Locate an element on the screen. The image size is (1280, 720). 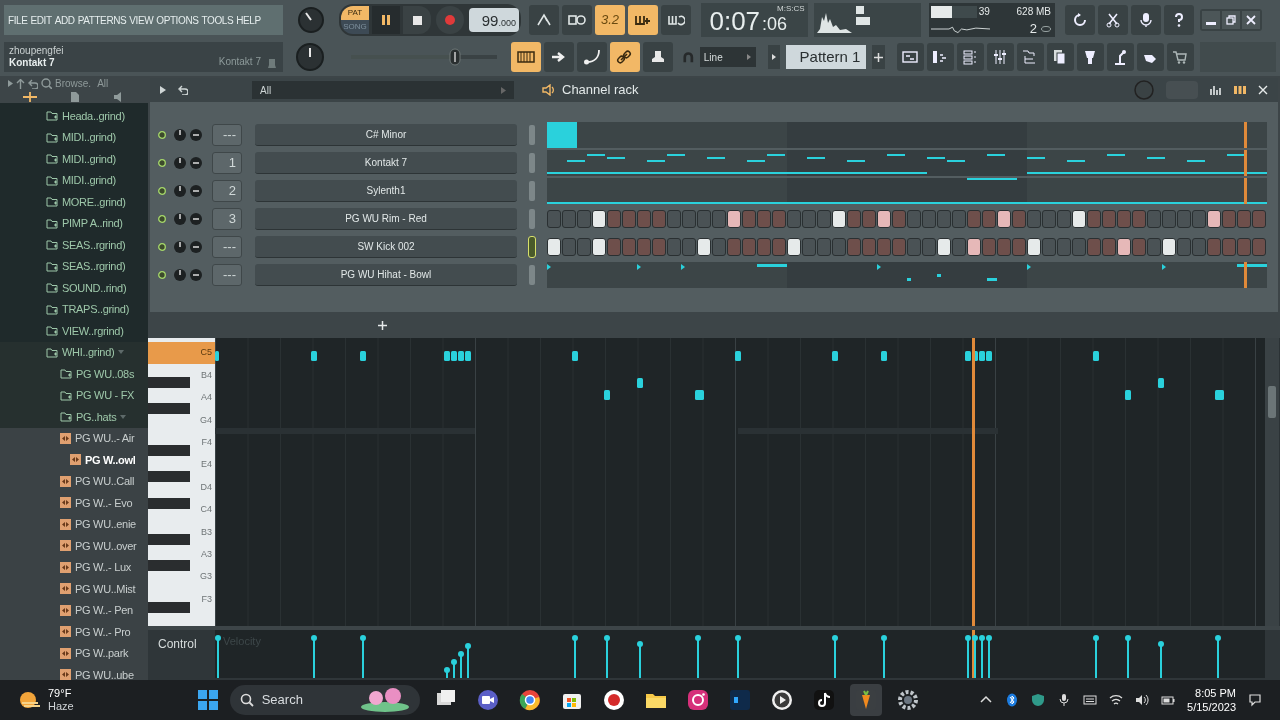
menu-item: ADD is located at coordinates (64, 20).